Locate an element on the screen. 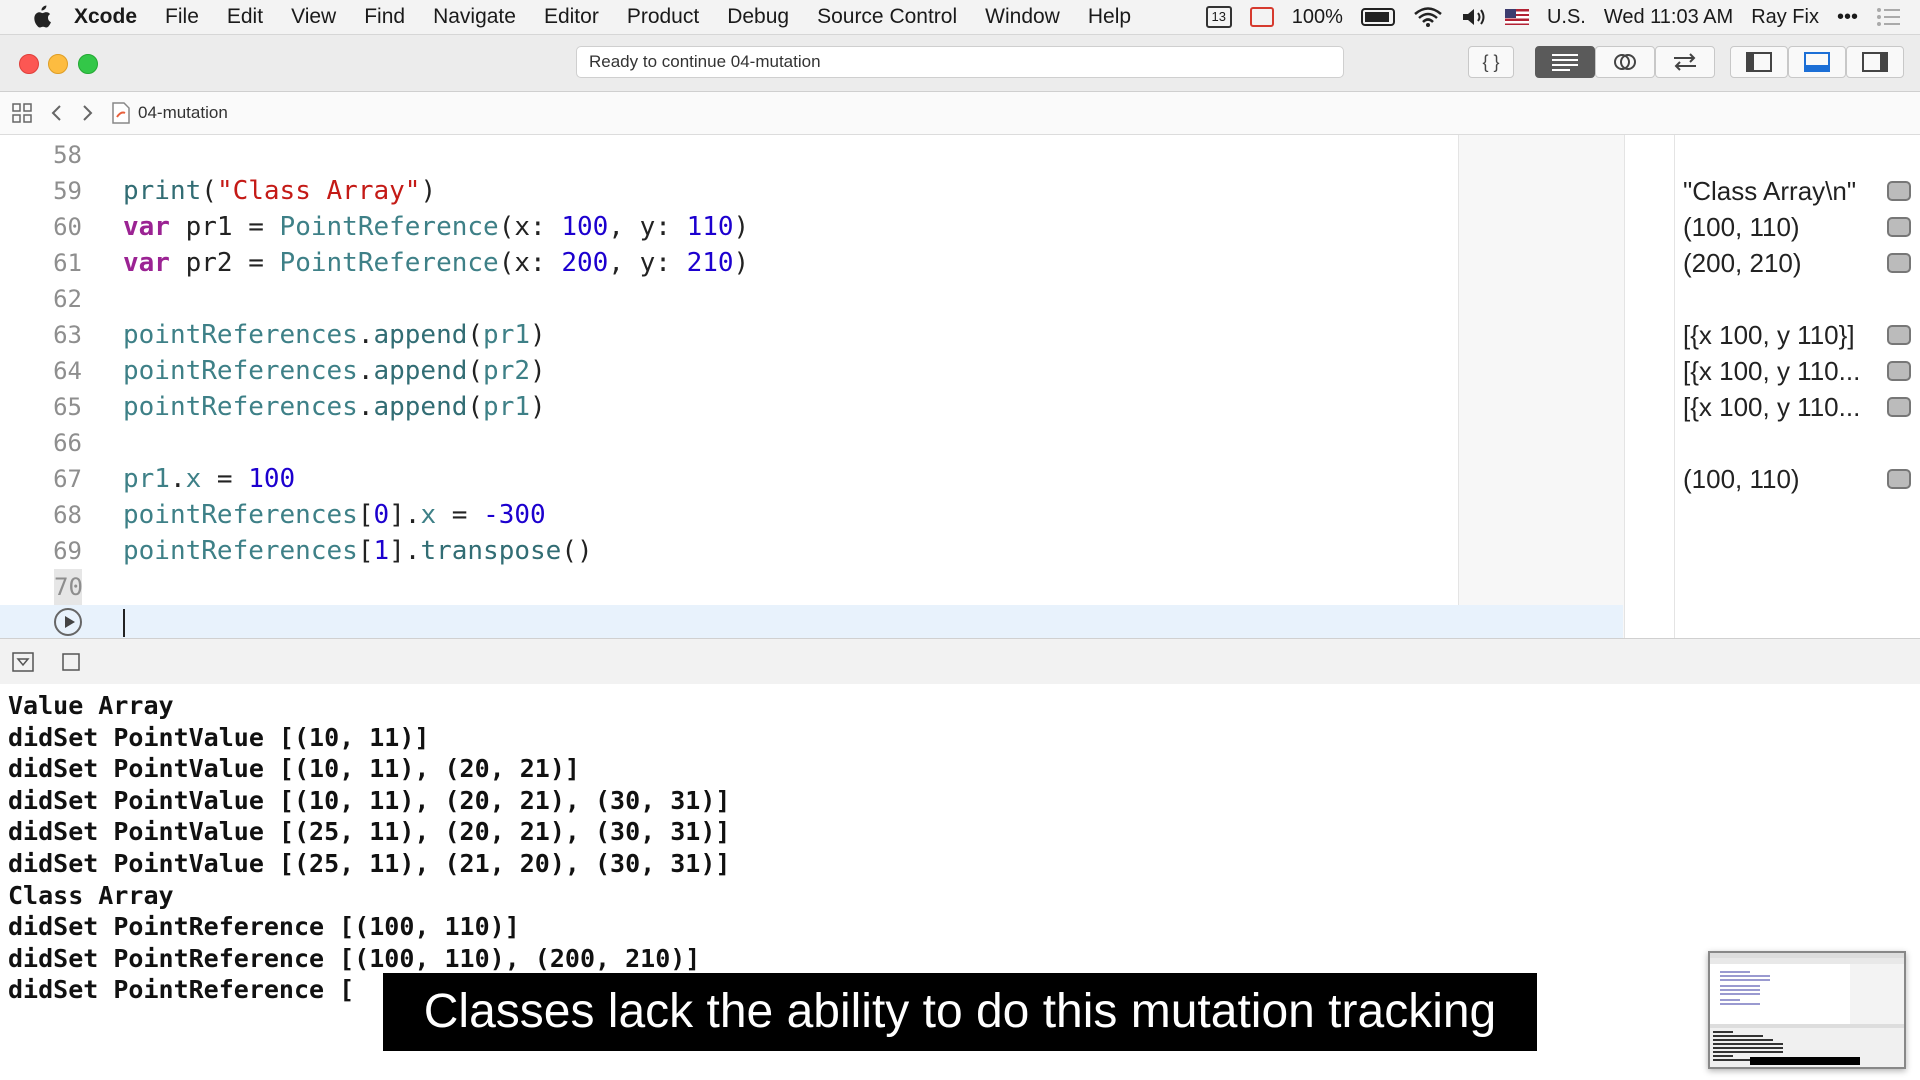 The width and height of the screenshot is (1920, 1080). calendar-icon: 13 is located at coordinates (1218, 17).